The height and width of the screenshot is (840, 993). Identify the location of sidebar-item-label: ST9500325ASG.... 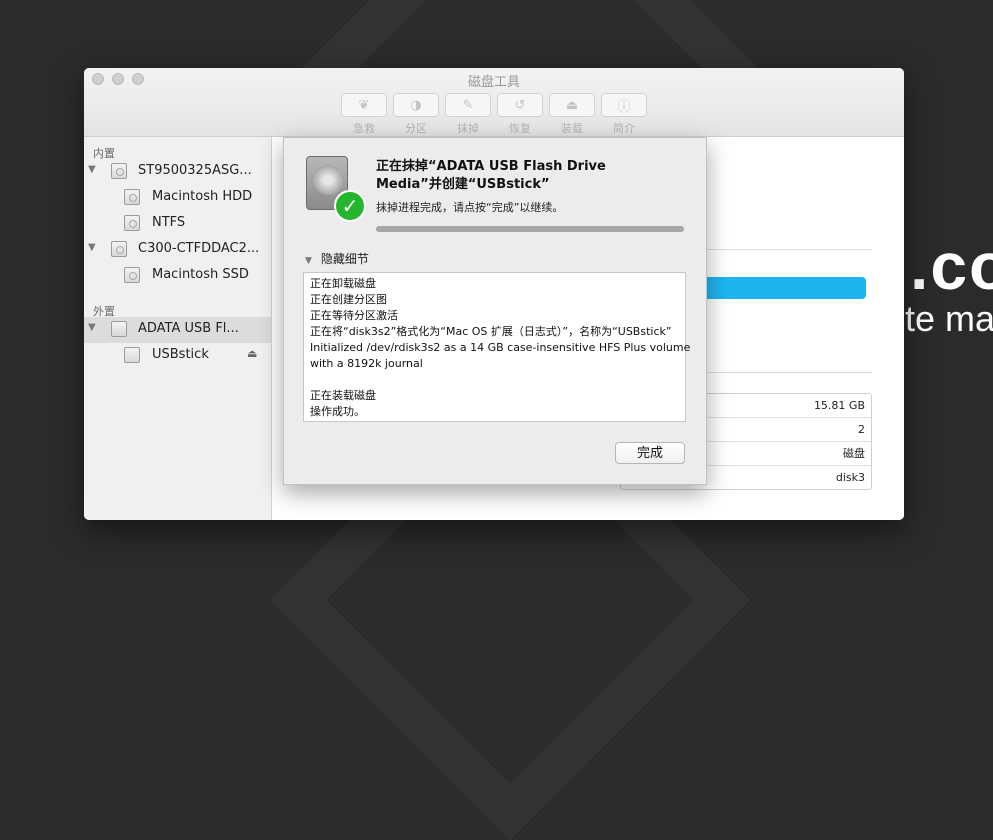
(195, 170).